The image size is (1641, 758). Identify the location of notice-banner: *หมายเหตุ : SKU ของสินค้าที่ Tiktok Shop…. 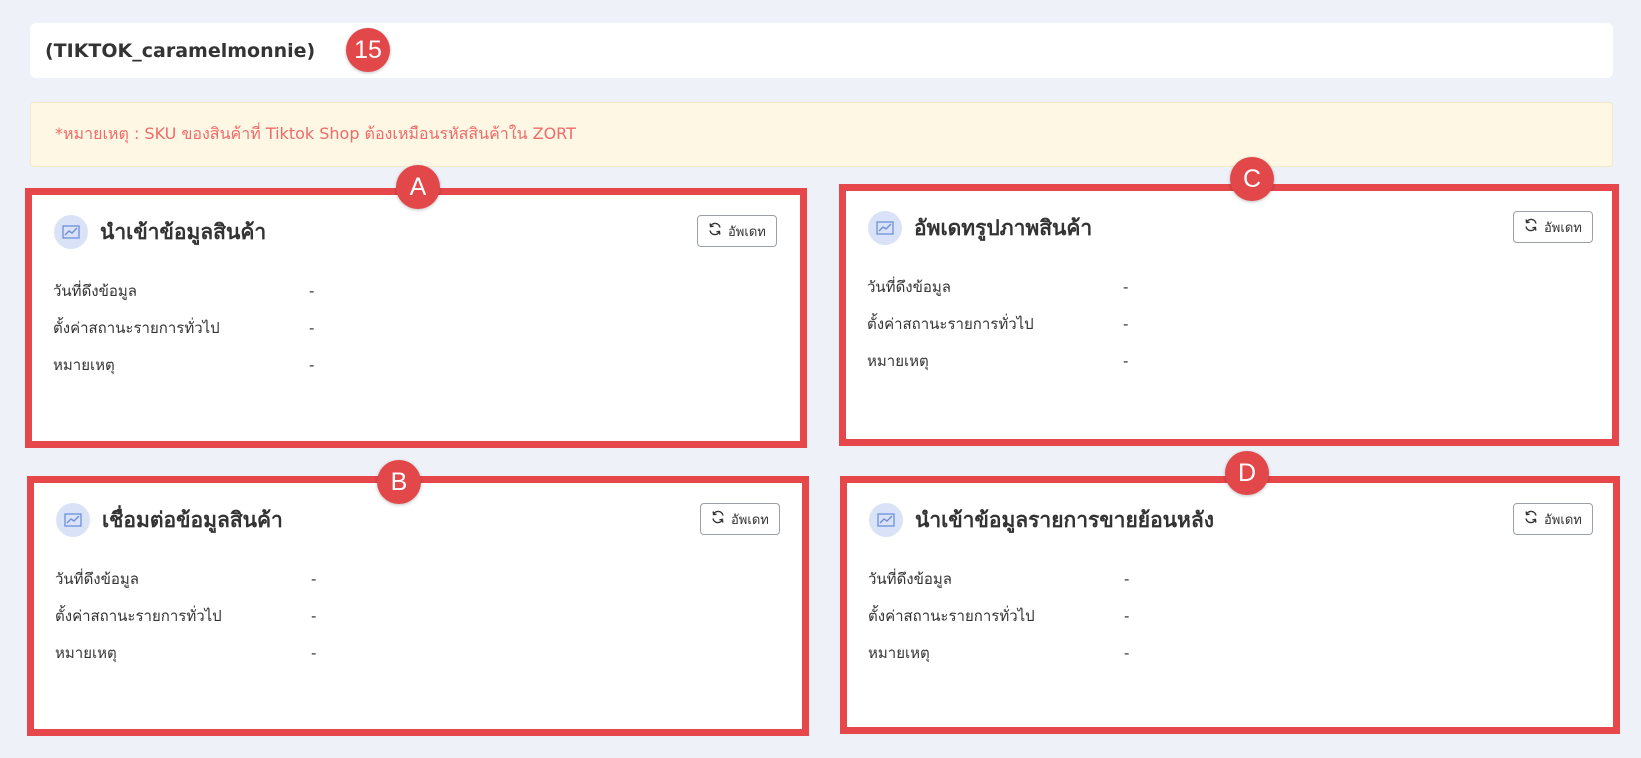
(821, 134).